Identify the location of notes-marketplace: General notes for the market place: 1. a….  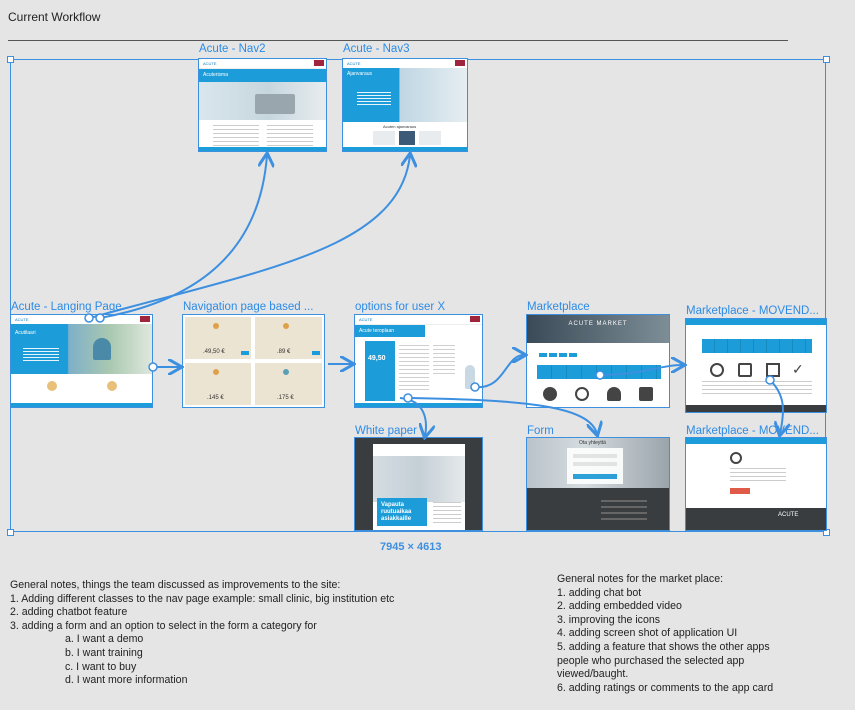
(677, 634).